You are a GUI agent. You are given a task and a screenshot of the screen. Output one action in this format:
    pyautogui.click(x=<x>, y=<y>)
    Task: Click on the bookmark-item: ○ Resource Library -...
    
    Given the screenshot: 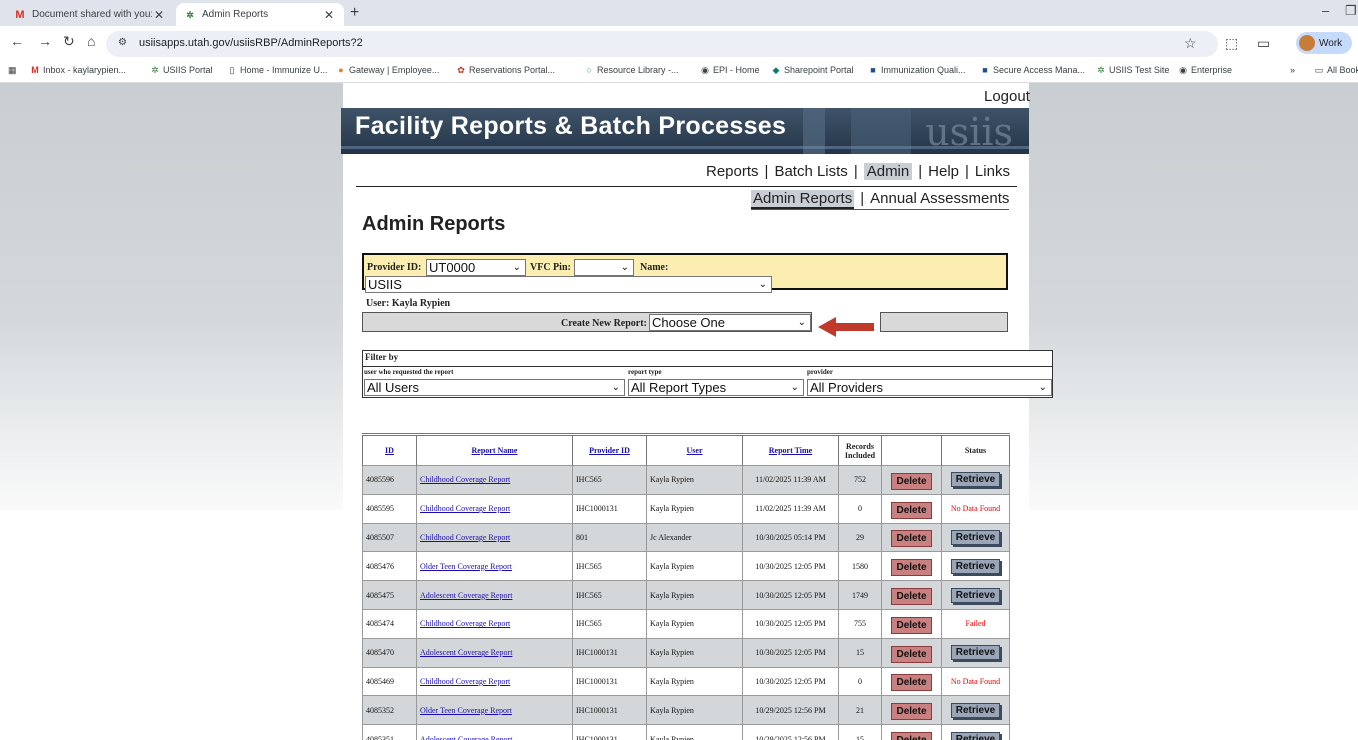 What is the action you would take?
    pyautogui.click(x=631, y=70)
    